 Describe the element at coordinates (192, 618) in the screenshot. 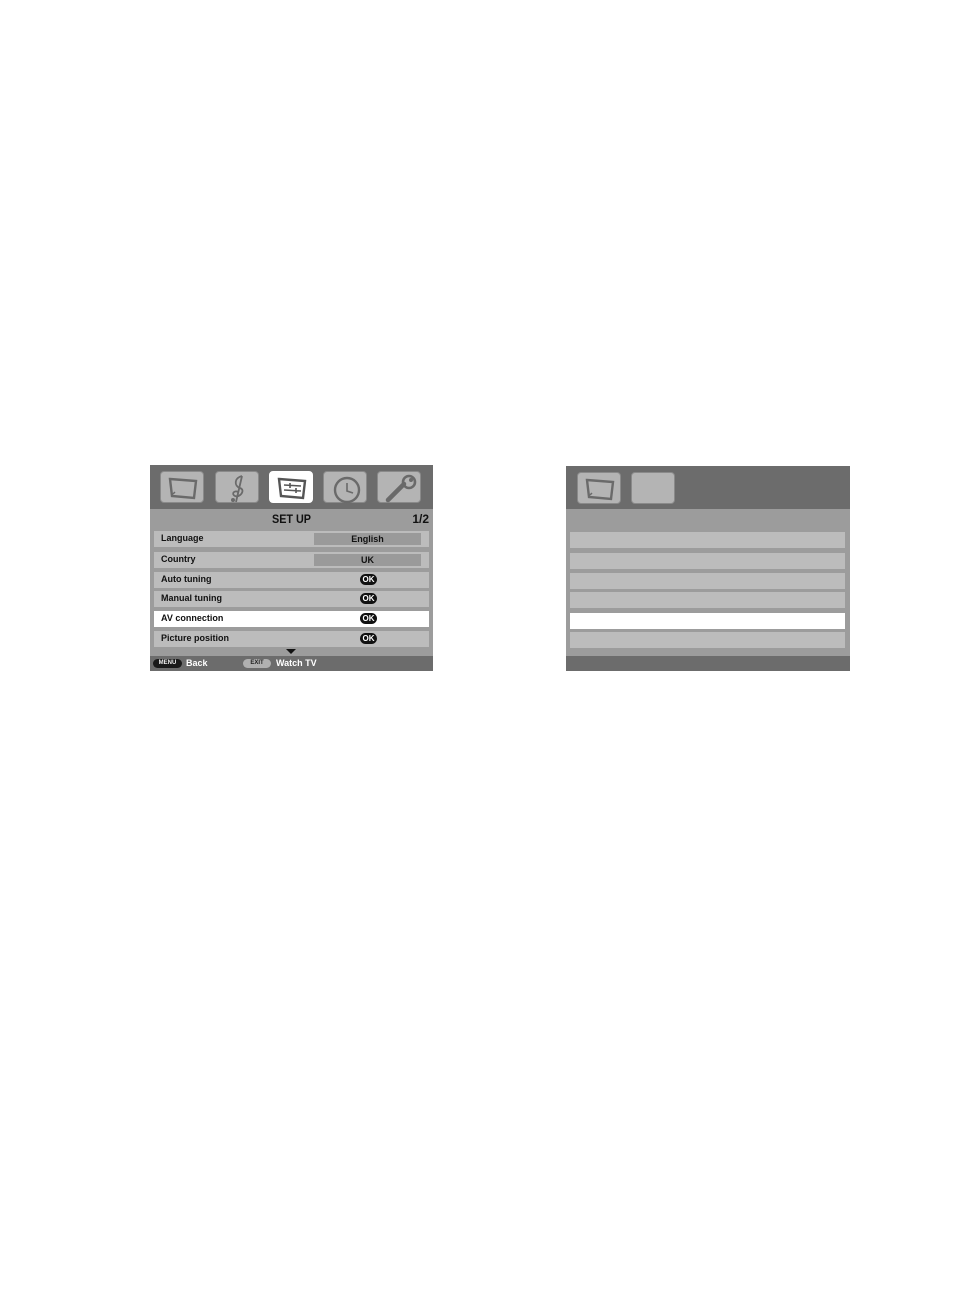

I see `row-label: AV connection` at that location.